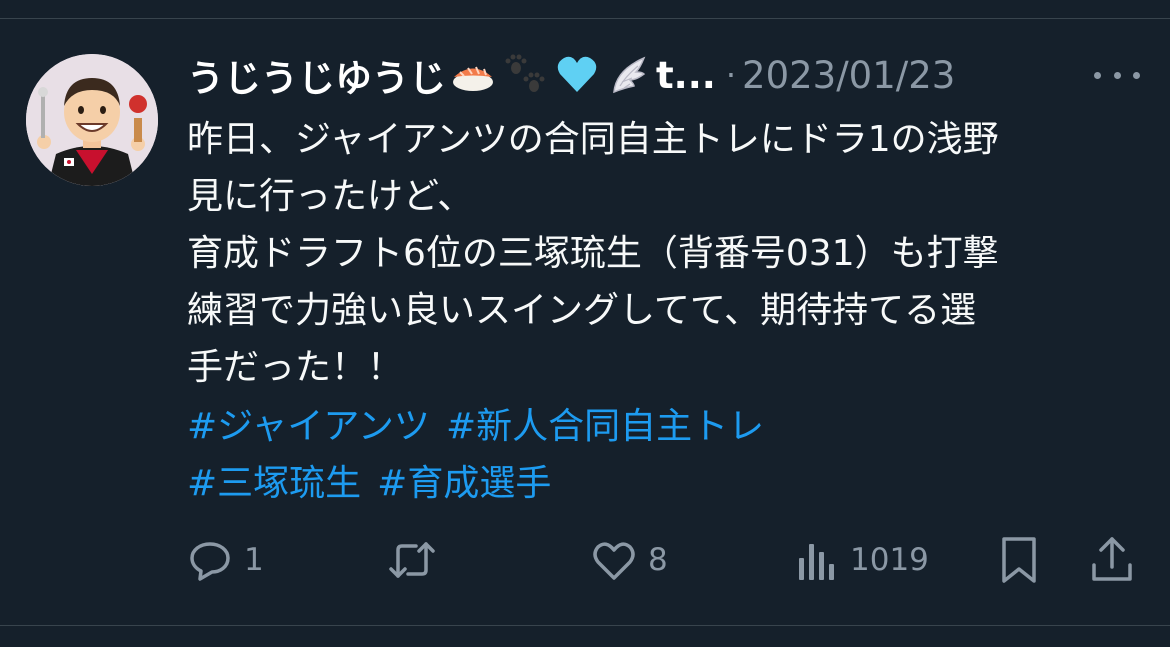 The image size is (1170, 647). Describe the element at coordinates (210, 561) in the screenshot. I see `reply-icon` at that location.